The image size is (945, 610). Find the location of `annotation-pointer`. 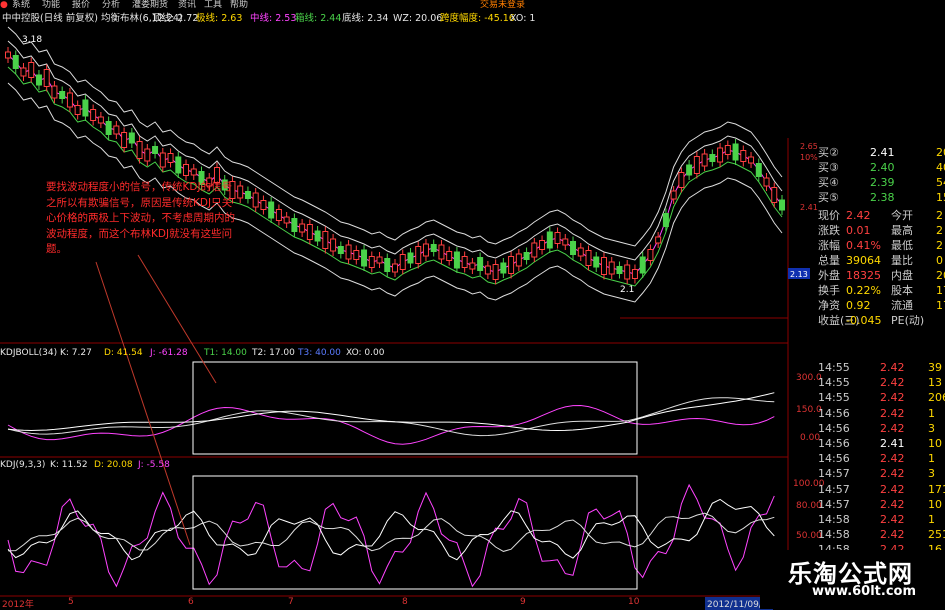

annotation-pointer is located at coordinates (177, 319).